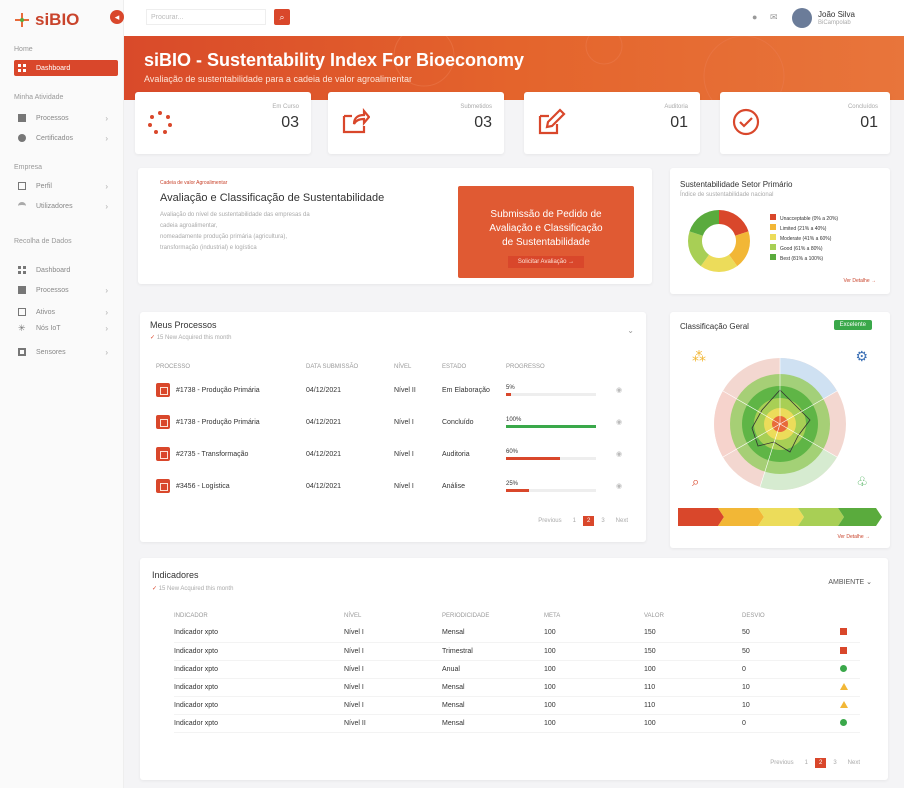 The image size is (904, 788). Describe the element at coordinates (66, 312) in the screenshot. I see `sidebar-item-ativos: Ativos ›` at that location.